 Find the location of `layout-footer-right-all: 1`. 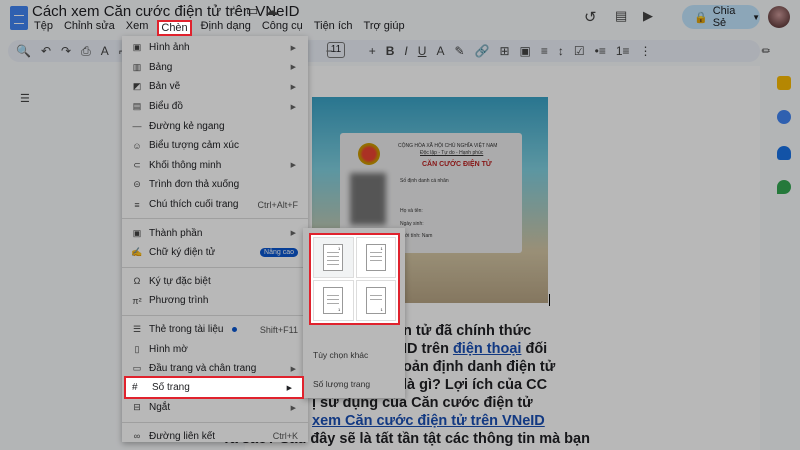

layout-footer-right-all: 1 is located at coordinates (333, 300).